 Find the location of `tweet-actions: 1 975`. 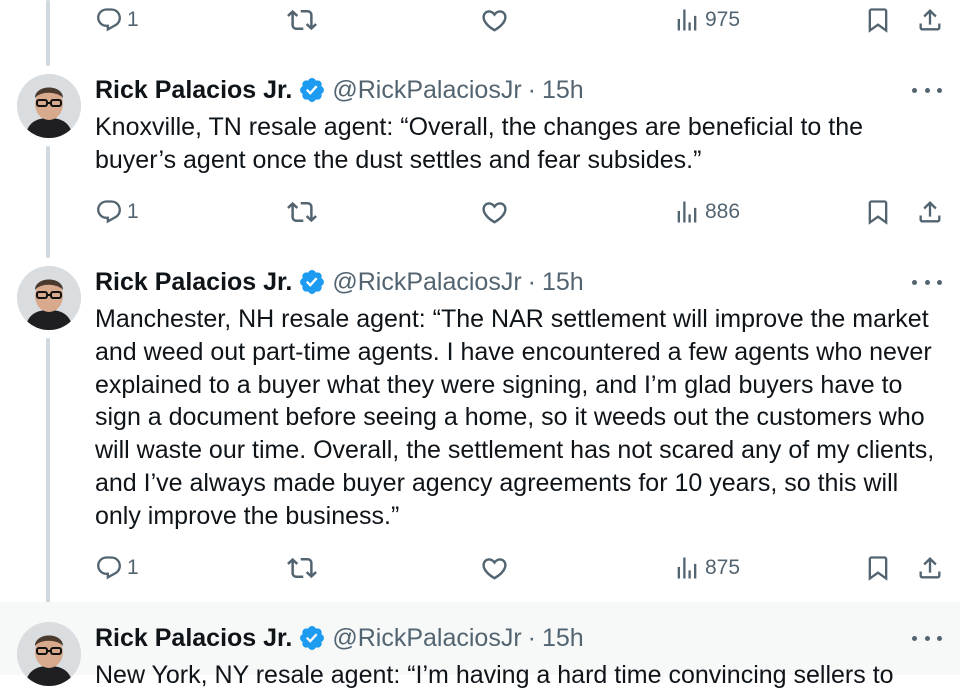

tweet-actions: 1 975 is located at coordinates (480, 20).